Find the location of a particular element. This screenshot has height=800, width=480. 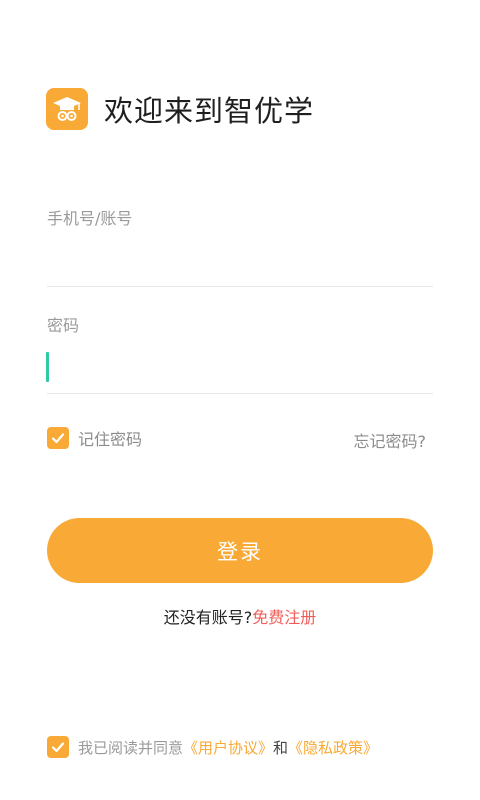

agreement-prefix: 我已阅读并同意 is located at coordinates (131, 747).